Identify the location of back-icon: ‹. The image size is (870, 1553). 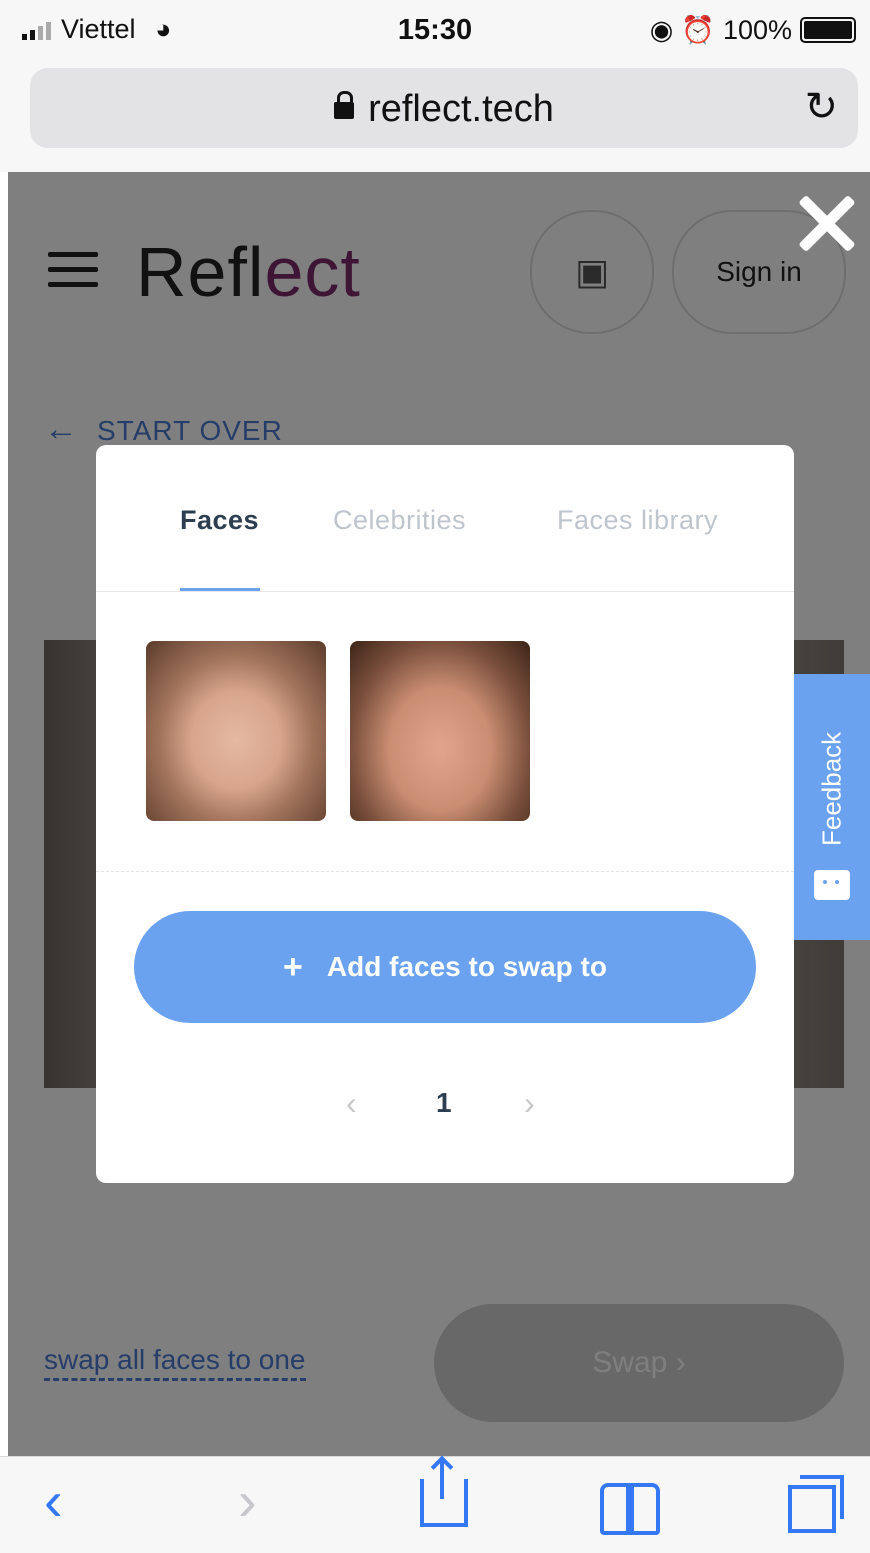
(53, 1501).